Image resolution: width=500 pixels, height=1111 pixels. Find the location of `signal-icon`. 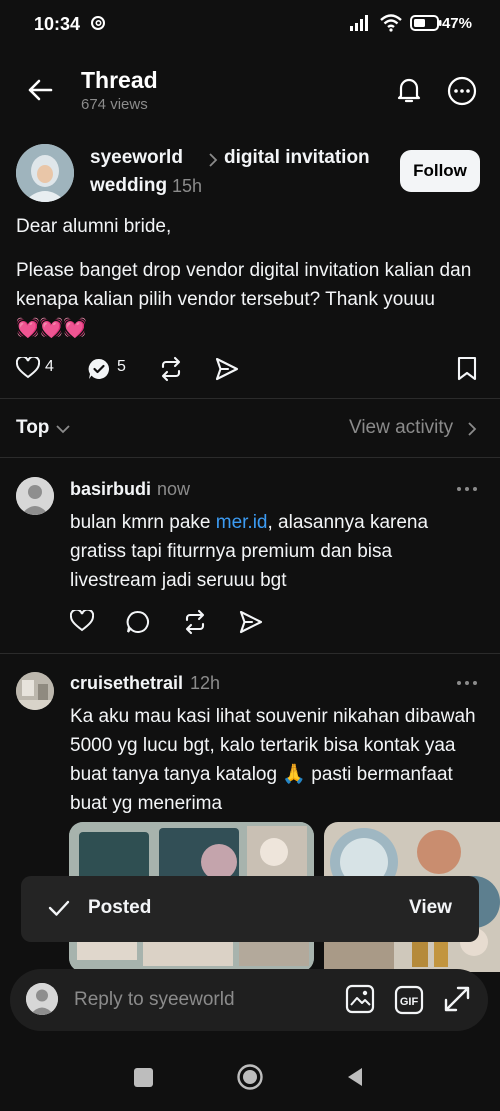

signal-icon is located at coordinates (360, 23).